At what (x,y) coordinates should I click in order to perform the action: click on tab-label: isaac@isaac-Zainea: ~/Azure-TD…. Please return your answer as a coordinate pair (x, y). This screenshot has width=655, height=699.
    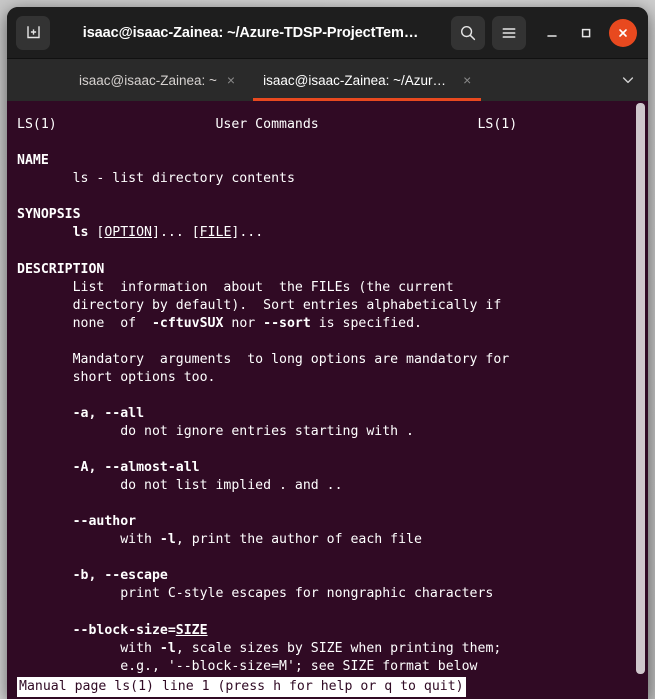
    Looking at the image, I should click on (358, 80).